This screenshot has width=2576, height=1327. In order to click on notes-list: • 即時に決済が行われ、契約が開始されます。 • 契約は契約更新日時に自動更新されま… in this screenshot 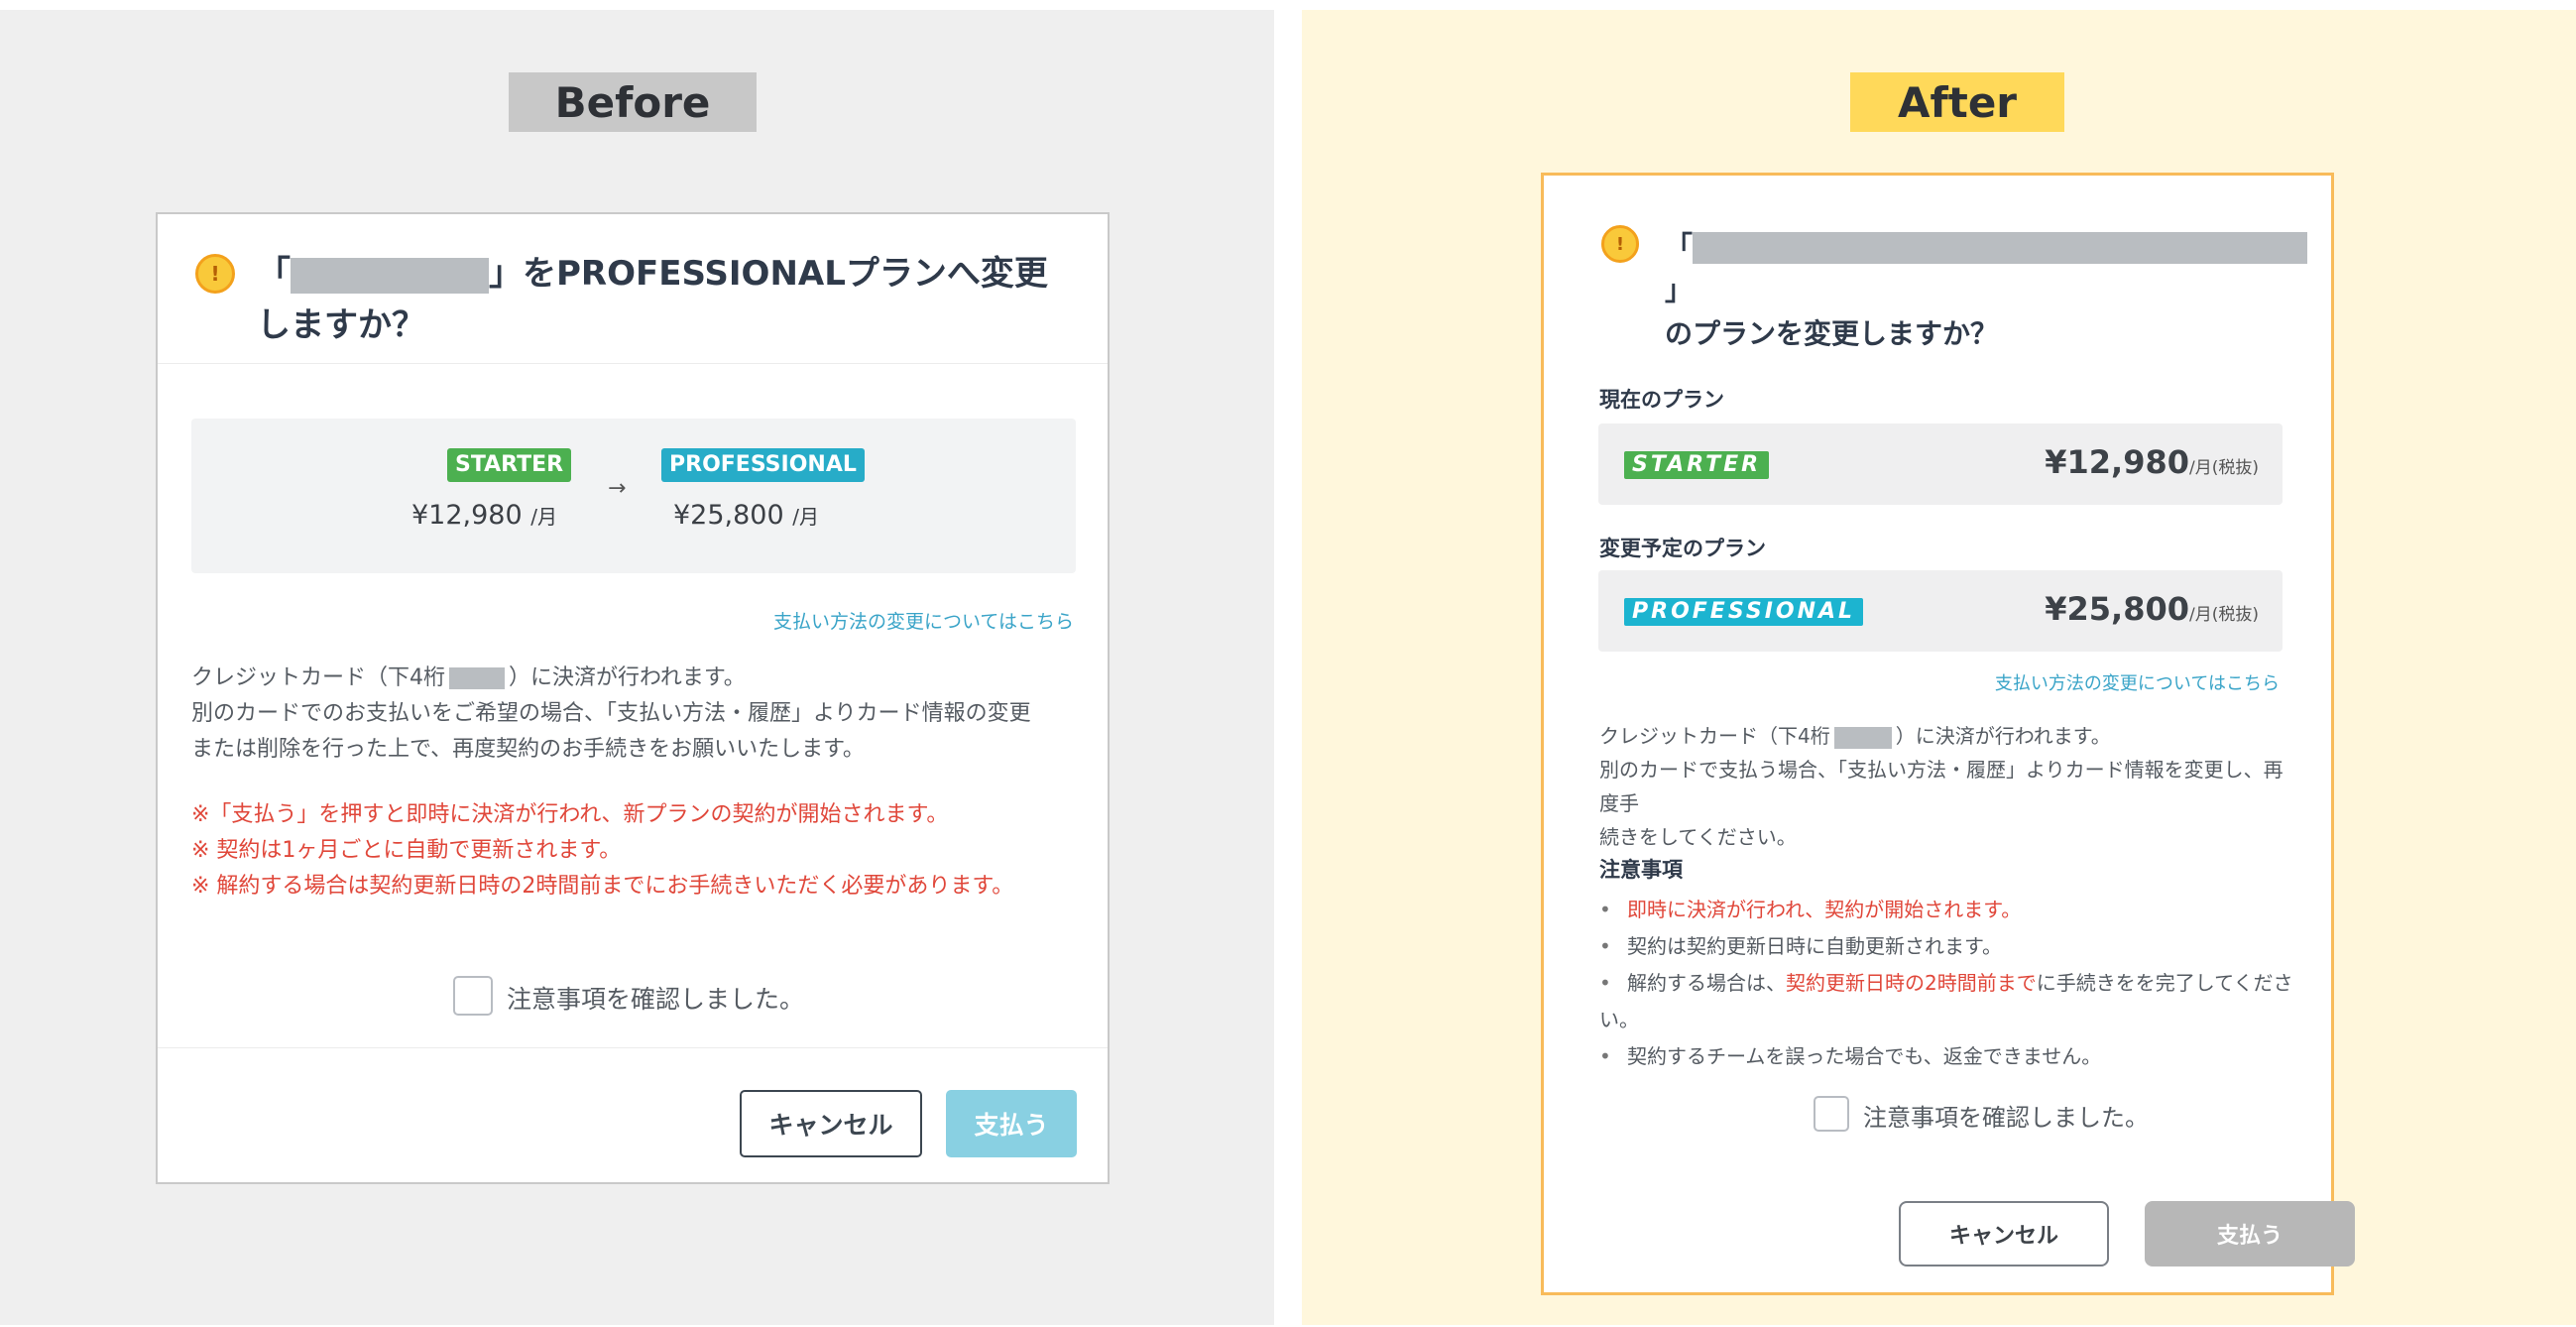, I will do `click(1956, 984)`.